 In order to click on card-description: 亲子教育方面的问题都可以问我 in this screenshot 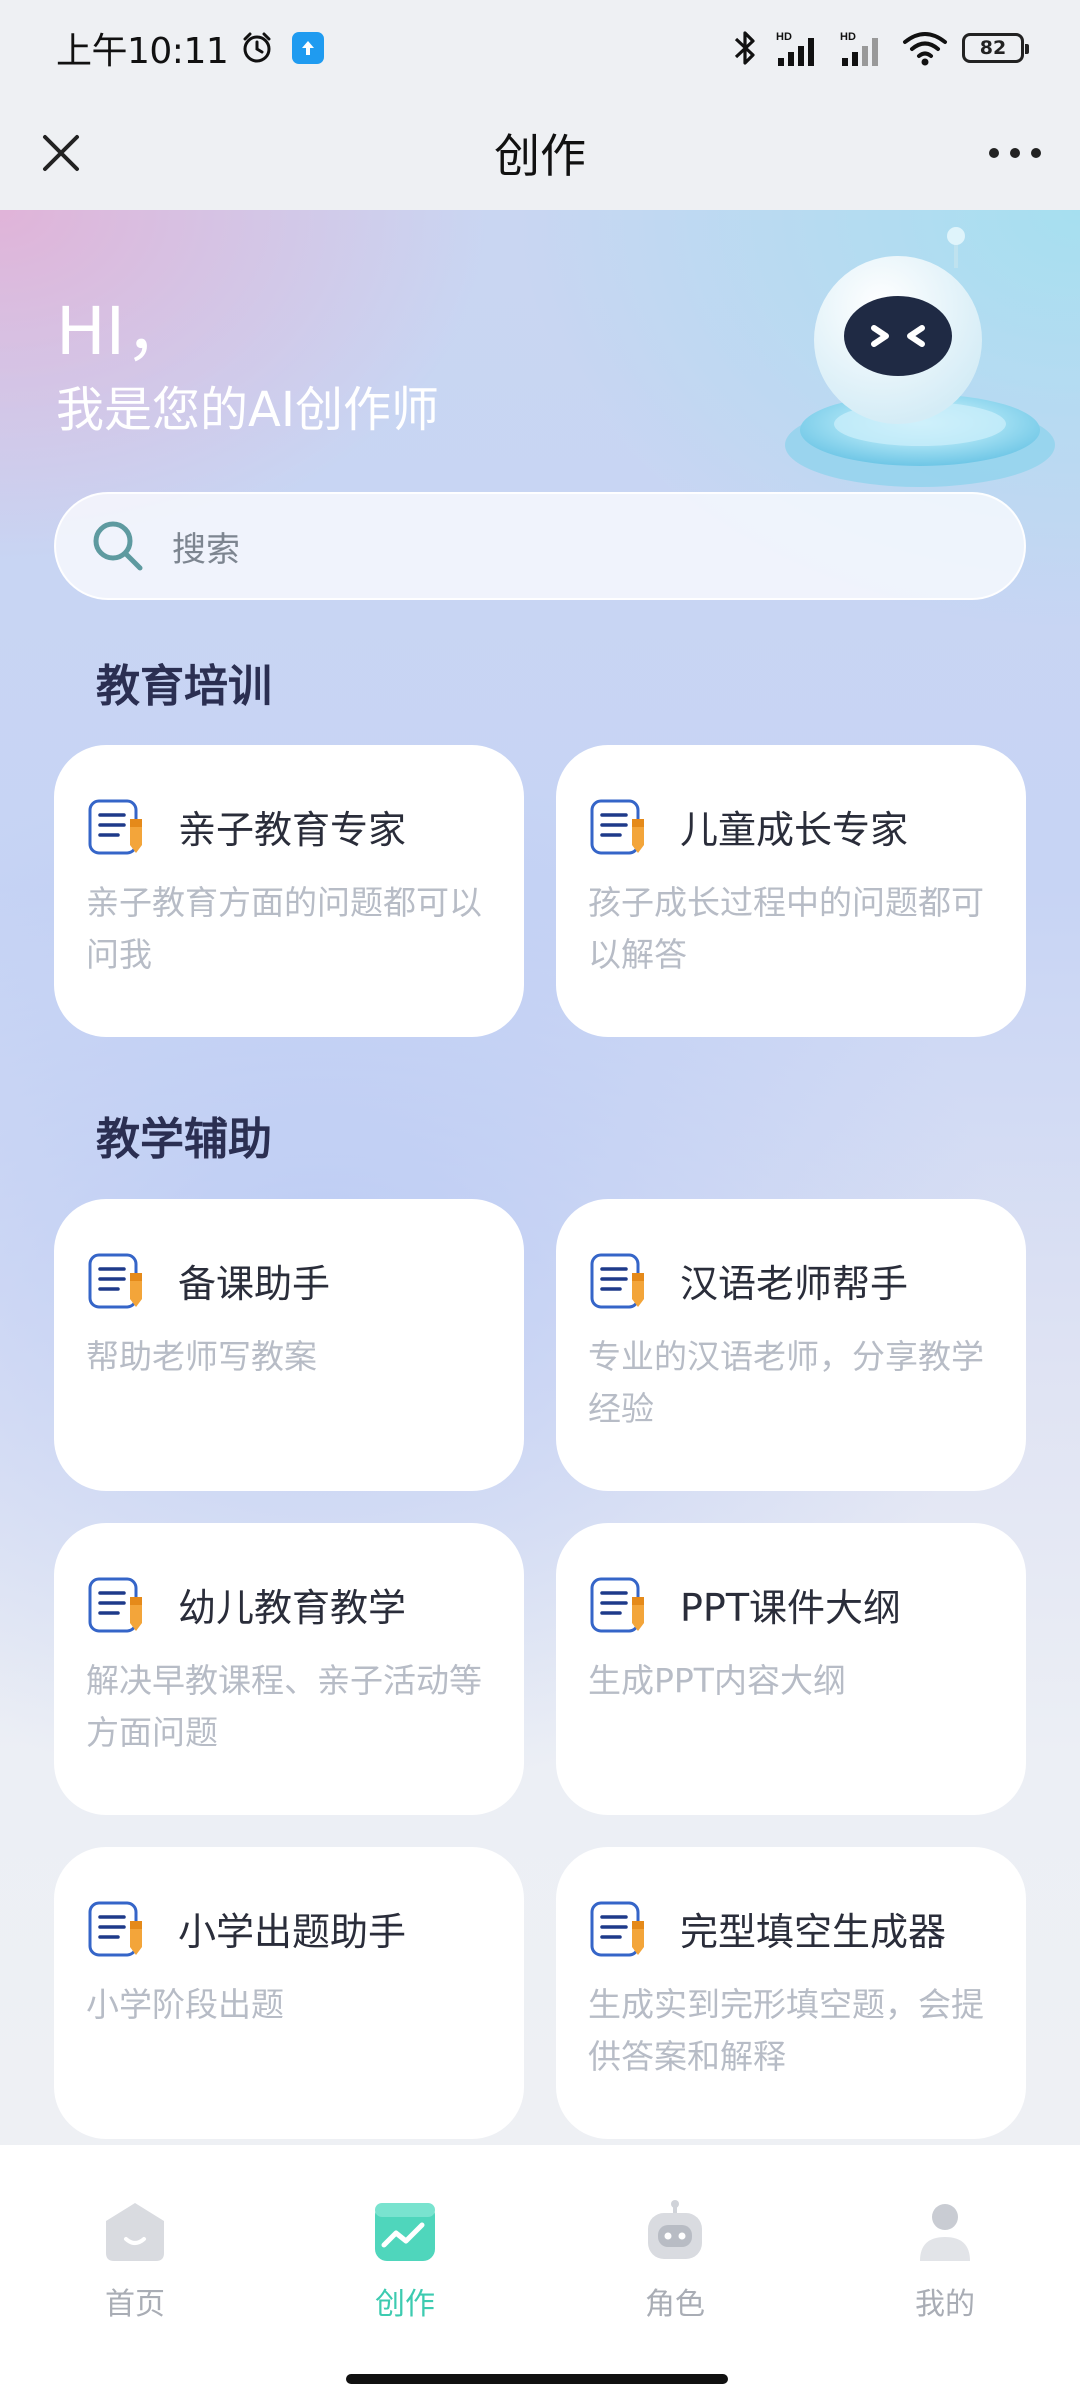, I will do `click(284, 928)`.